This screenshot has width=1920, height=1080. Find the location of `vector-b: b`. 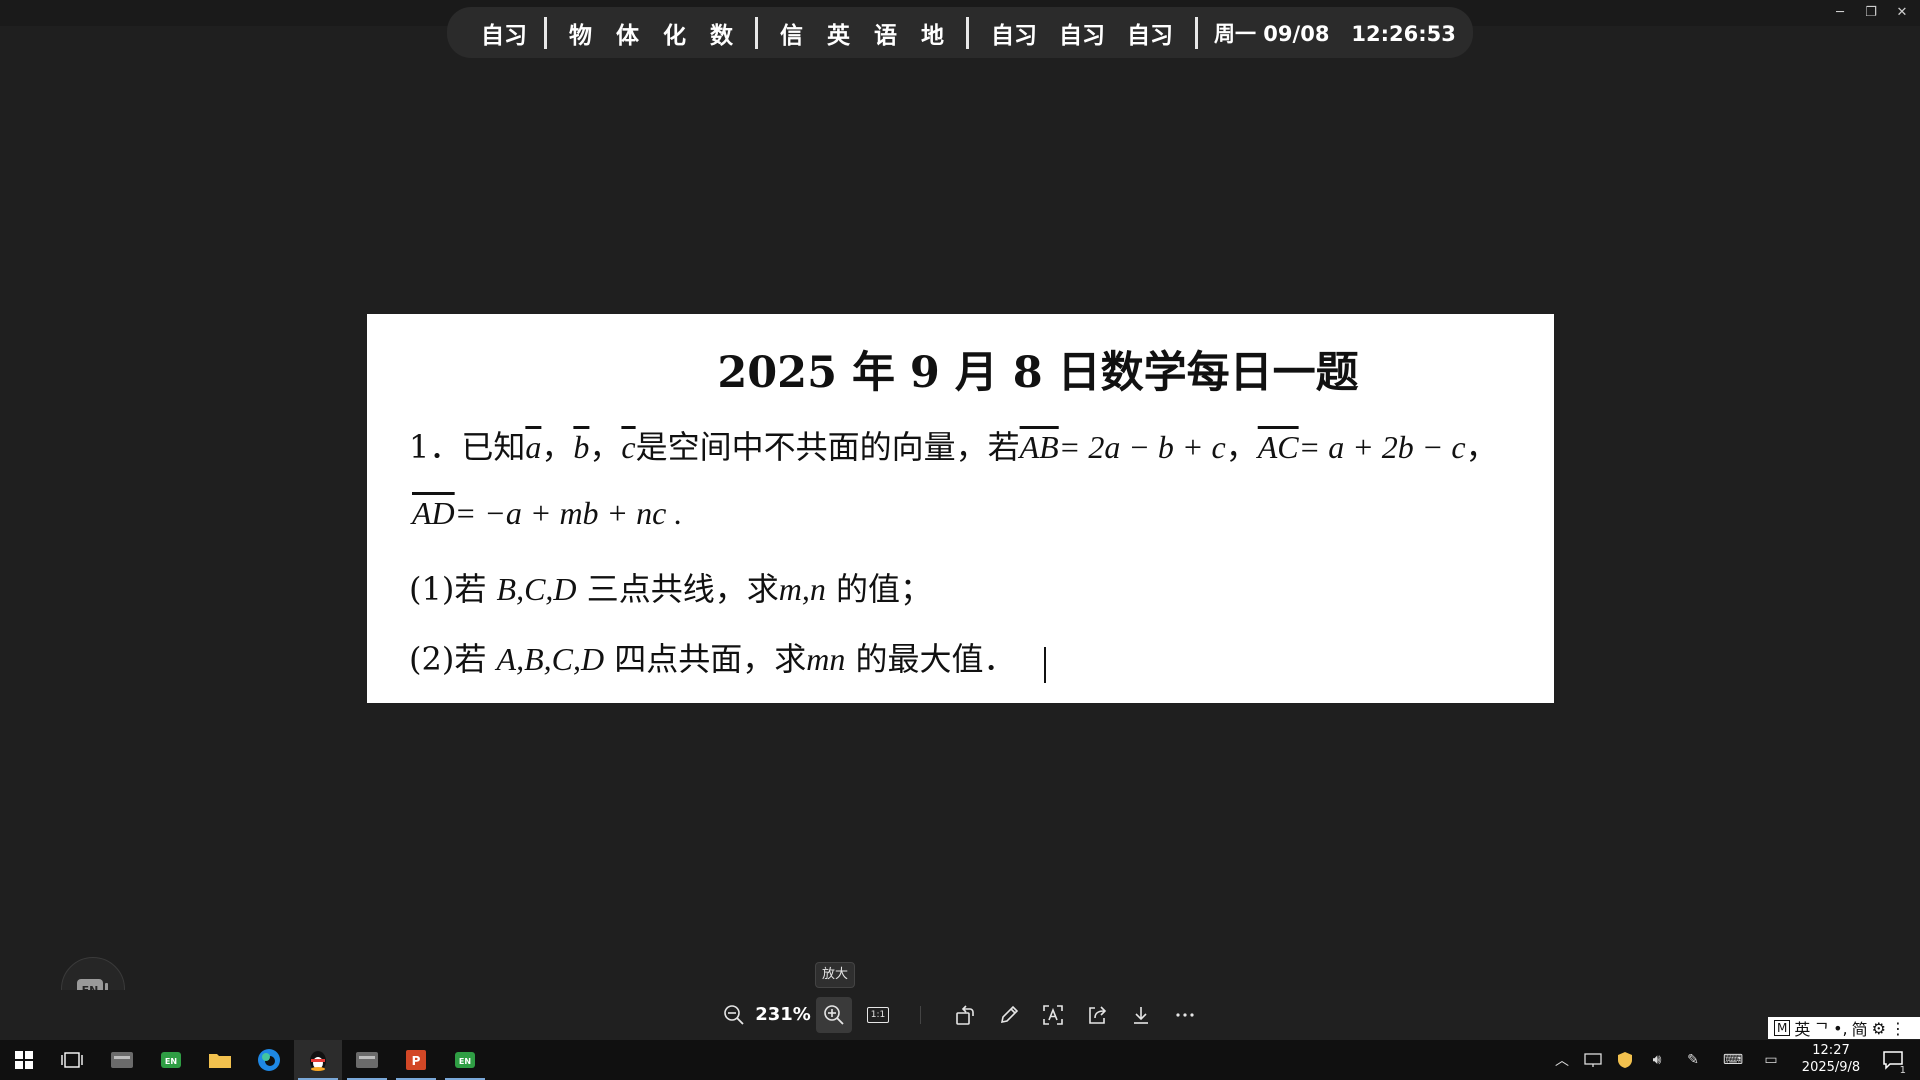

vector-b: b is located at coordinates (581, 447).